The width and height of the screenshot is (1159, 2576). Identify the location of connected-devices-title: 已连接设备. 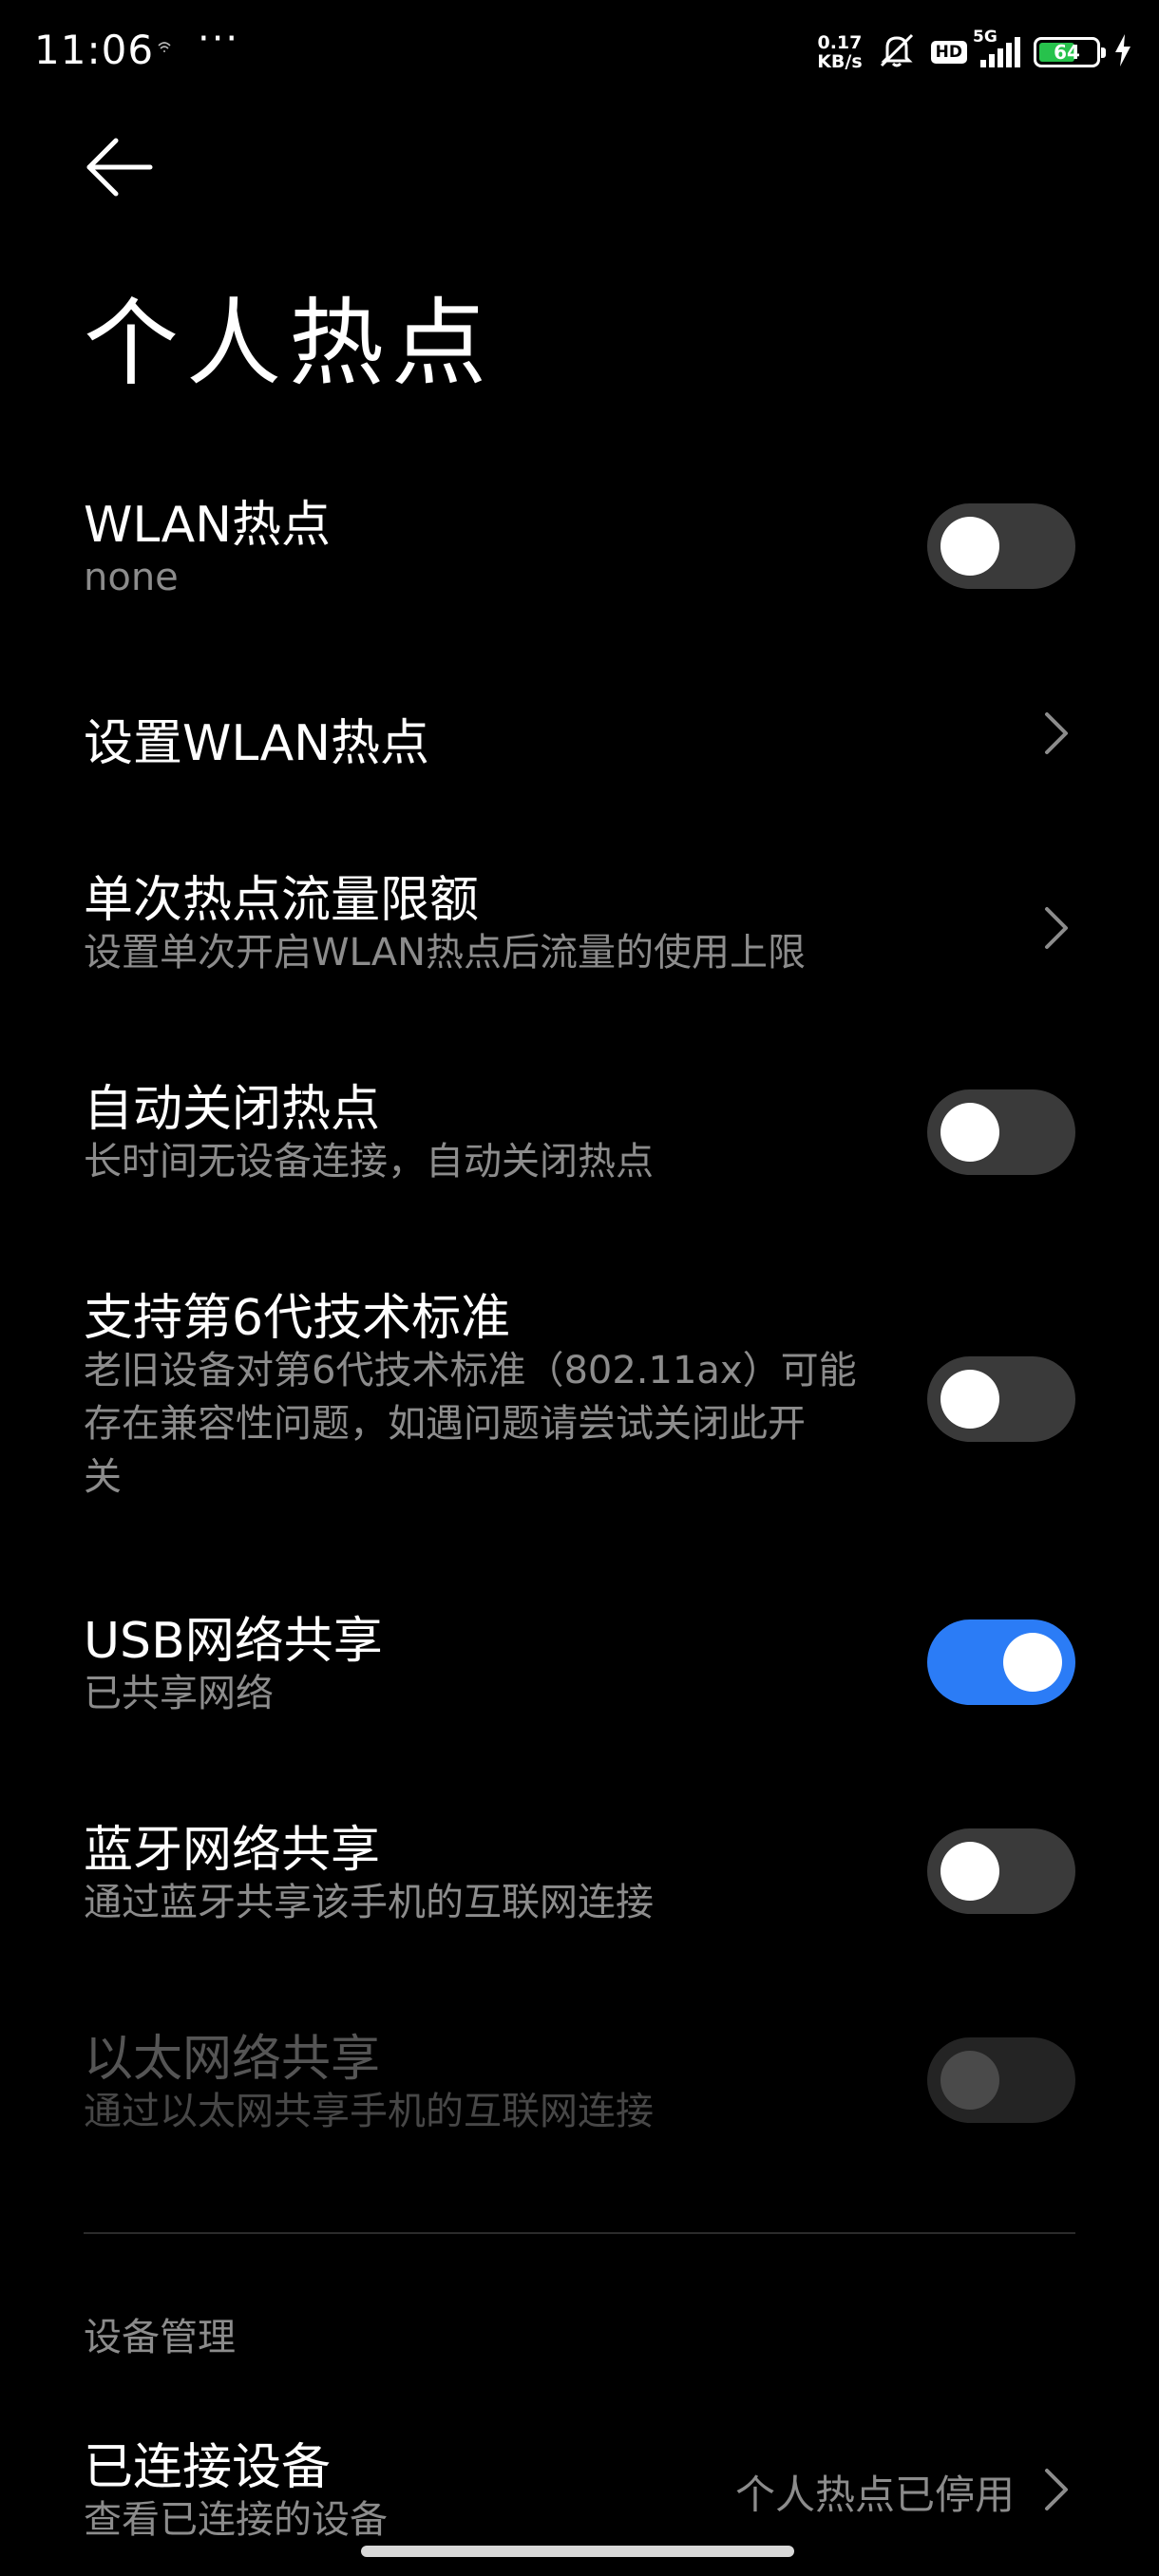
(208, 2467).